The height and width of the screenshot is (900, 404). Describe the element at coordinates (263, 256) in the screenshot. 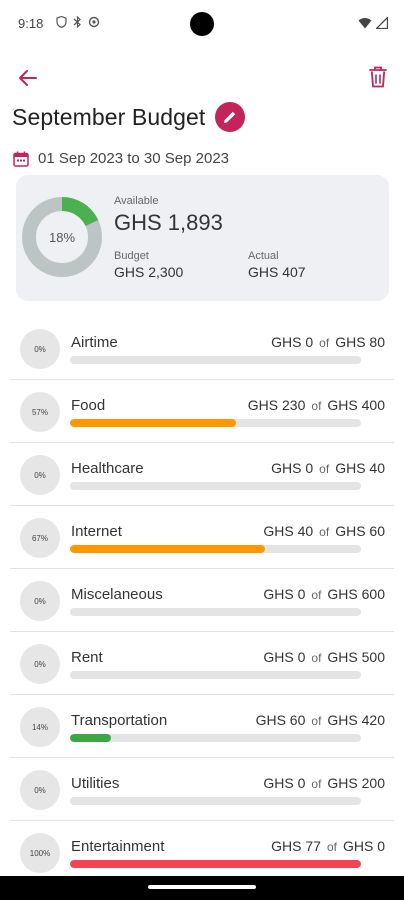

I see `actual-label: Actual` at that location.